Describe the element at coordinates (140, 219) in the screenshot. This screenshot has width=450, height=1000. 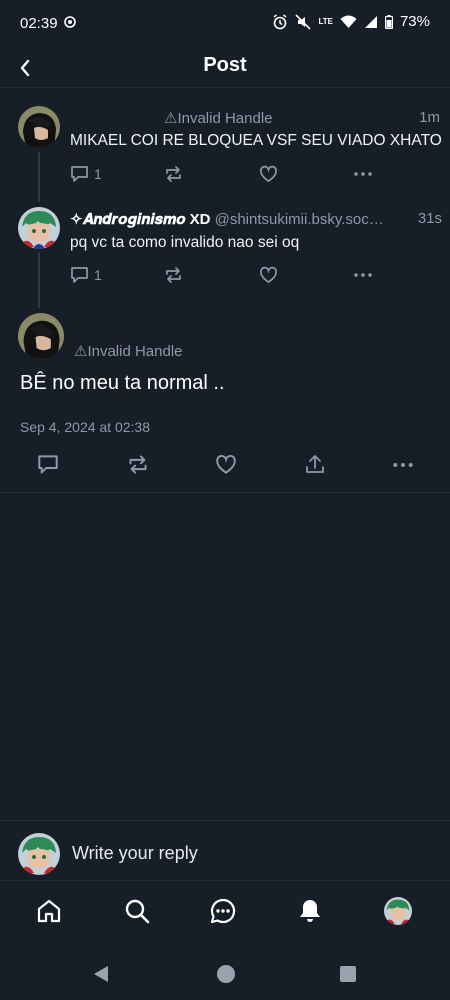
I see `display-name: ✧𝑨𝒏𝒅𝒓𝒐𝒈𝒊𝒏𝒊𝒔𝒎𝒐 XD` at that location.